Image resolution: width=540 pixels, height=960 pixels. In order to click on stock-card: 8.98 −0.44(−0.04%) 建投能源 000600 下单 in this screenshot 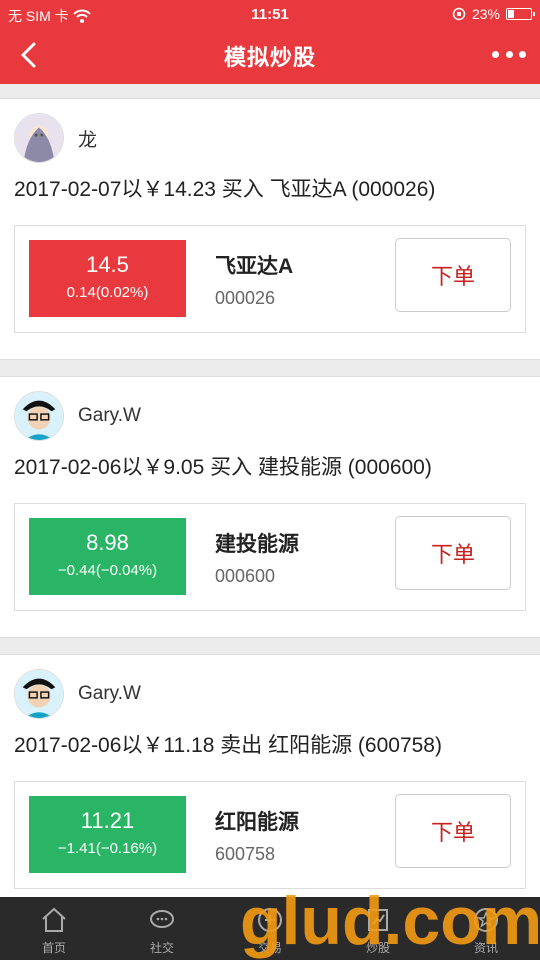, I will do `click(270, 557)`.